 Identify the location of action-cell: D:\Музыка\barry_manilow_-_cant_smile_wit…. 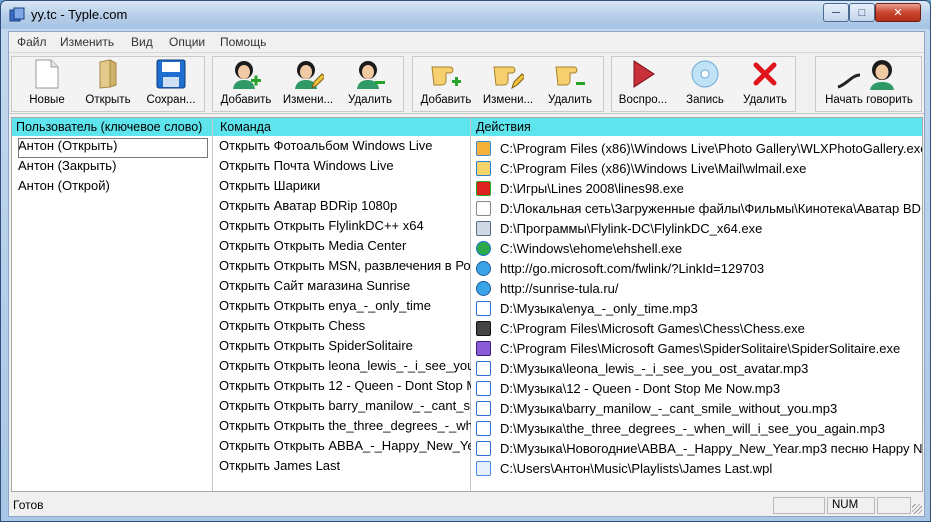
(699, 408).